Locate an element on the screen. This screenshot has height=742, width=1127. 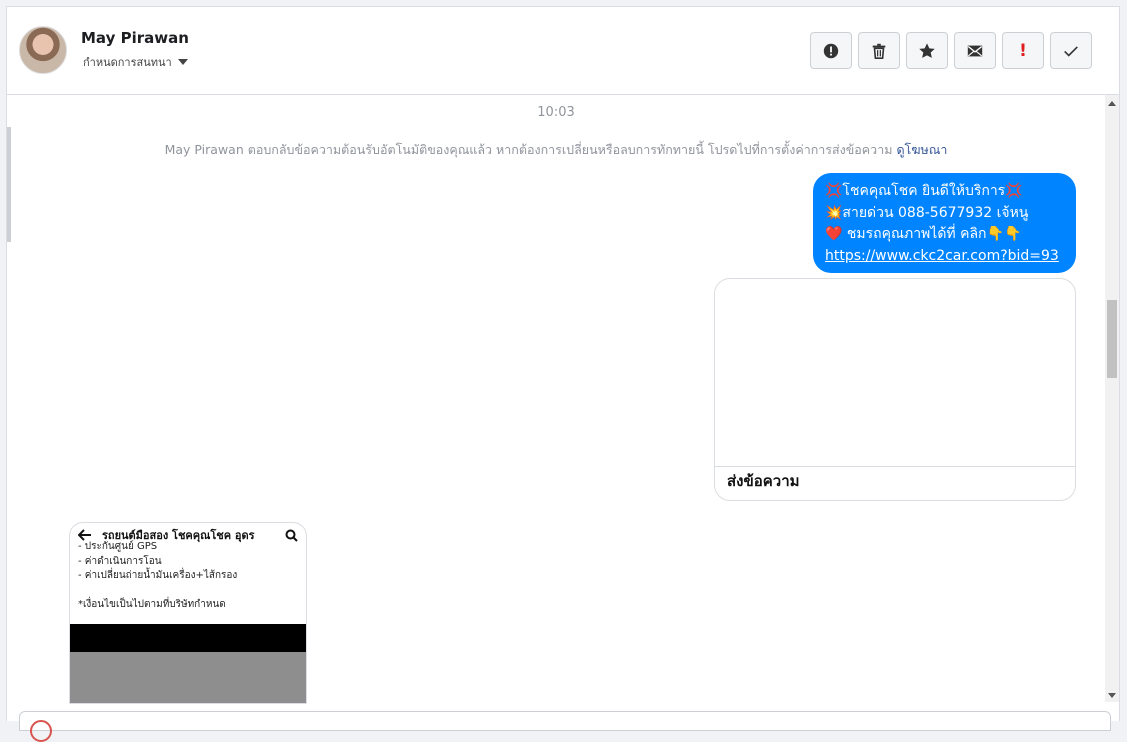
message-timestamp: 10:03 is located at coordinates (556, 112).